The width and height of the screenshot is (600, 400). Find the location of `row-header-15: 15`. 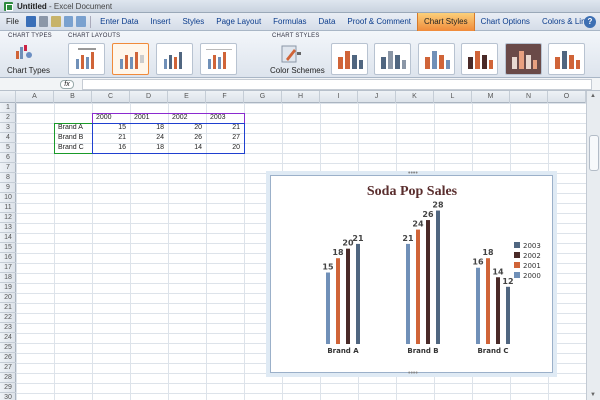

row-header-15: 15 is located at coordinates (8, 248).